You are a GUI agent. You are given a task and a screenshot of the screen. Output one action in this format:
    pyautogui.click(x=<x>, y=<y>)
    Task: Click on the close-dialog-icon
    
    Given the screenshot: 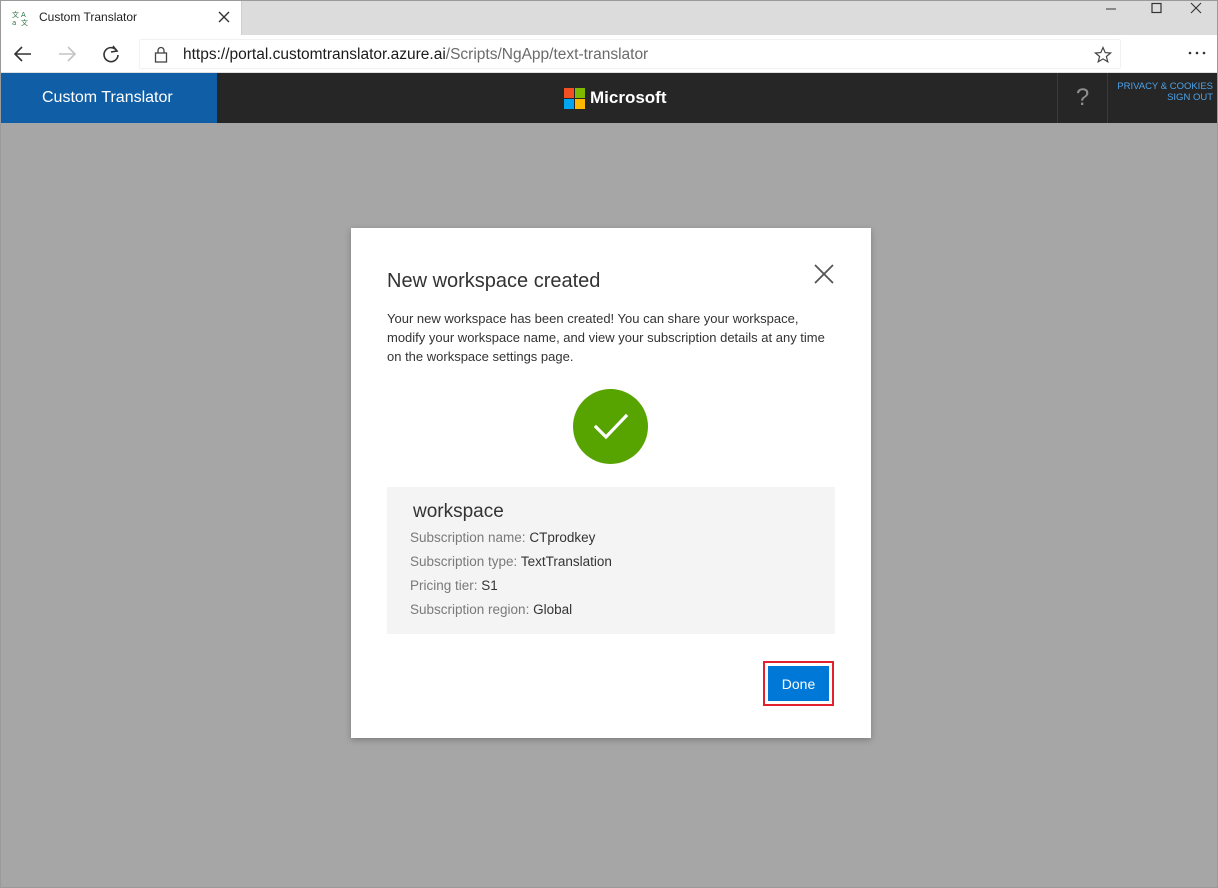 What is the action you would take?
    pyautogui.click(x=824, y=274)
    